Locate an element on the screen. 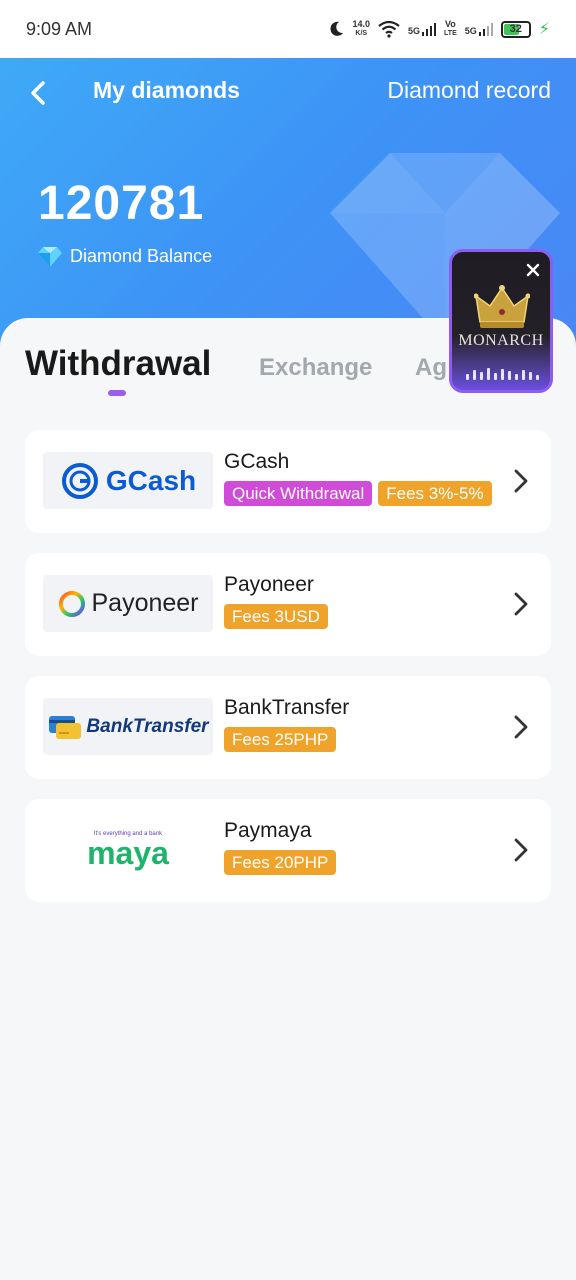 This screenshot has width=576, height=1280. tag-fees: Fees 3%-5% is located at coordinates (435, 493).